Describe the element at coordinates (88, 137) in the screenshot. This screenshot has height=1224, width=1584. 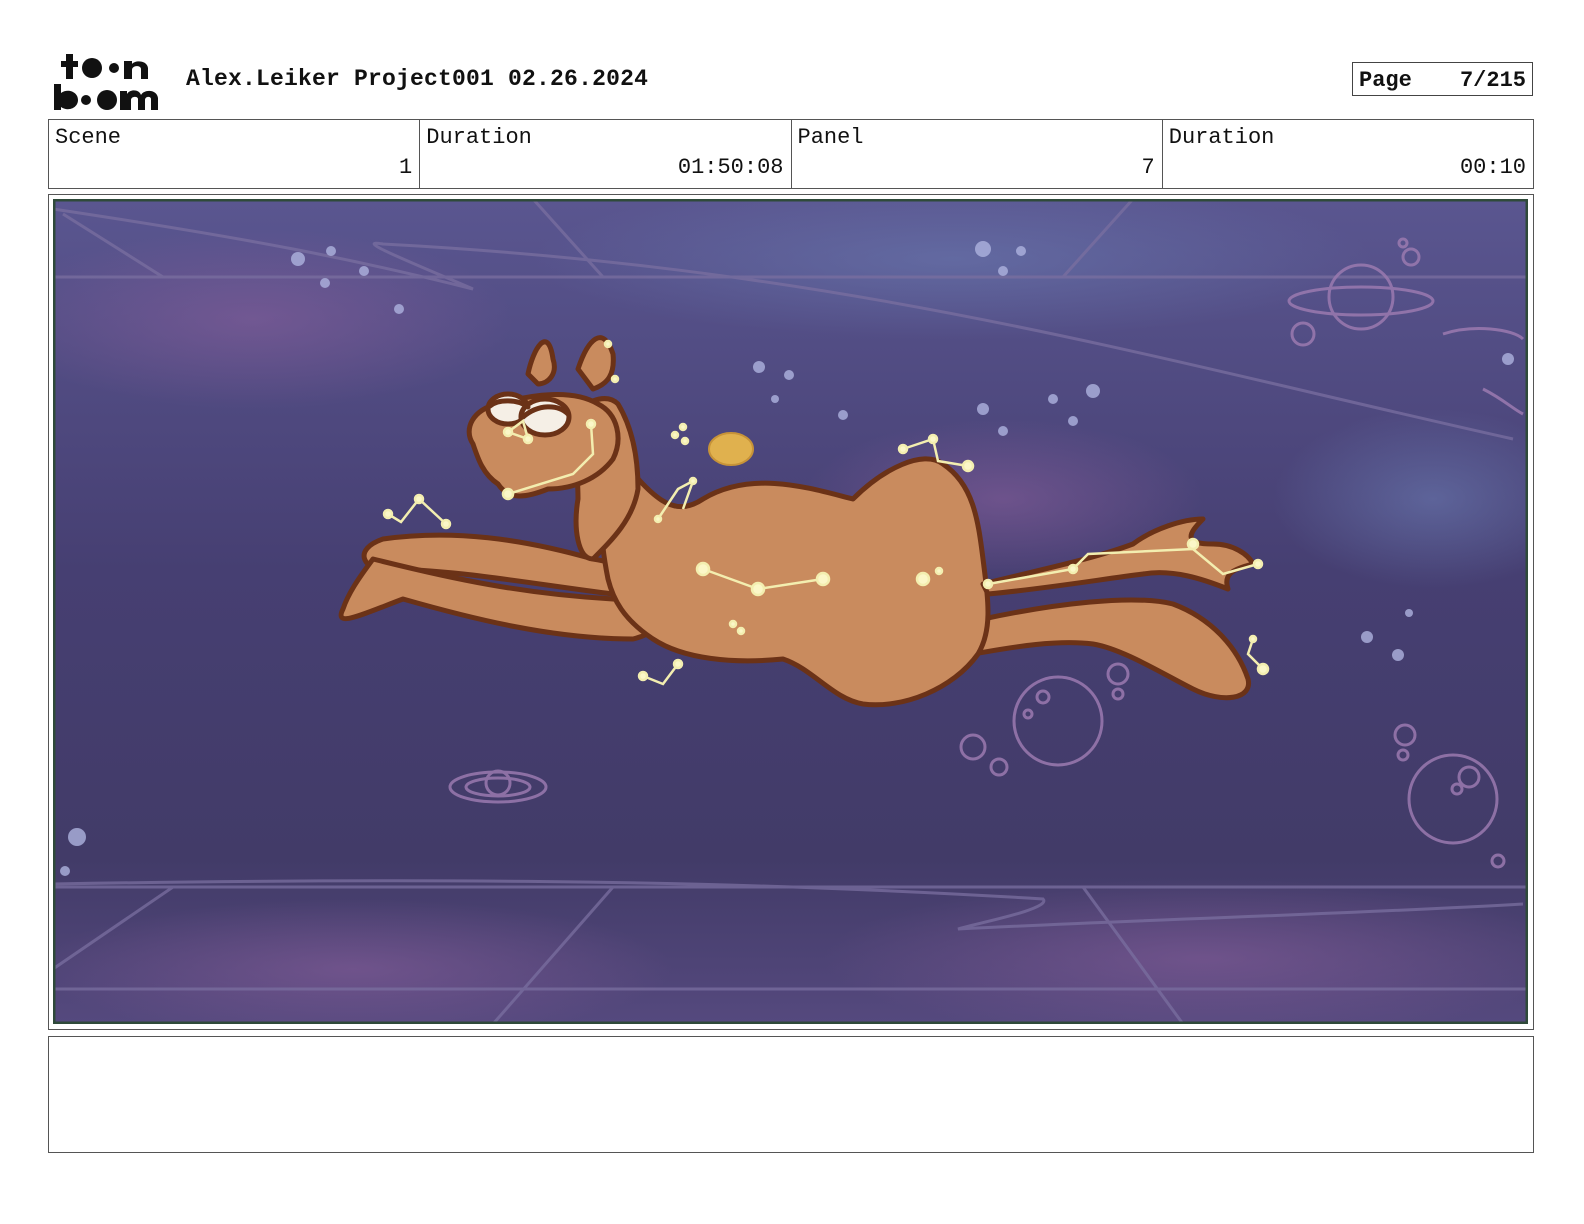
I see `scene-label: Scene` at that location.